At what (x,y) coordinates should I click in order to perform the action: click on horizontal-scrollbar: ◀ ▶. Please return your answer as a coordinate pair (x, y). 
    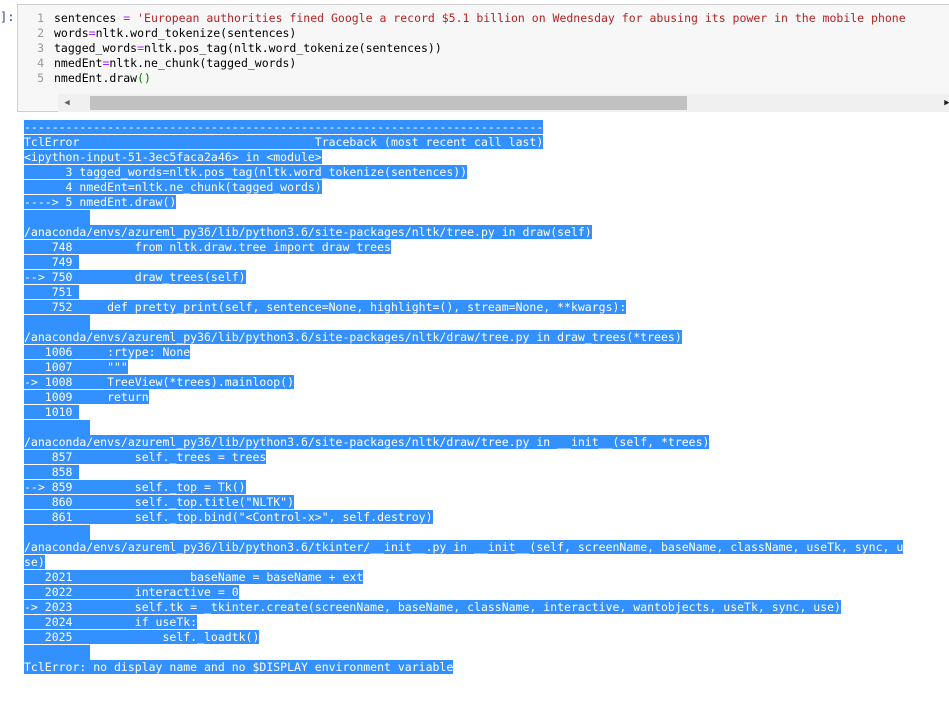
    Looking at the image, I should click on (503, 103).